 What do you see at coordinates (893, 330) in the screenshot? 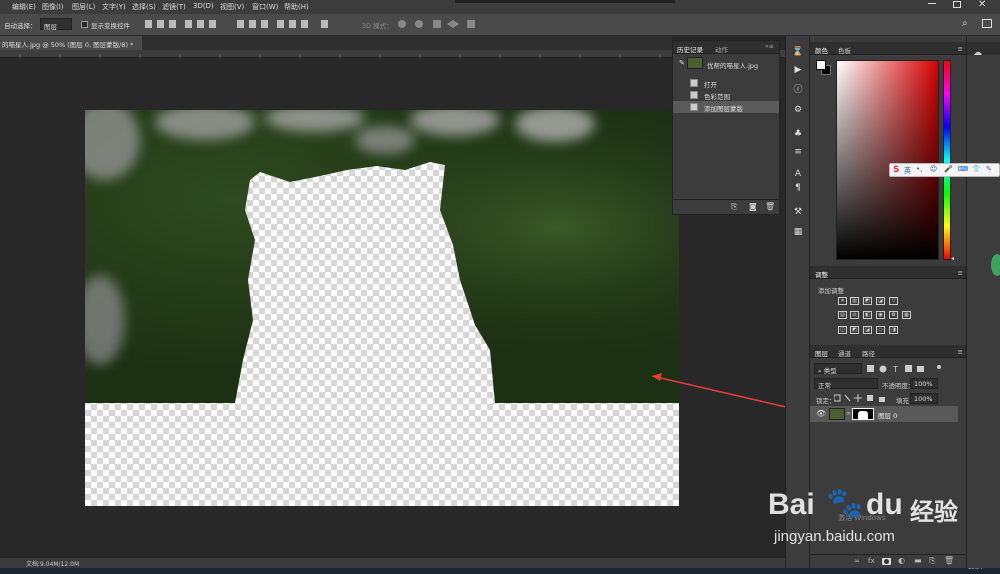
I see `selective-color-icon: ◨` at bounding box center [893, 330].